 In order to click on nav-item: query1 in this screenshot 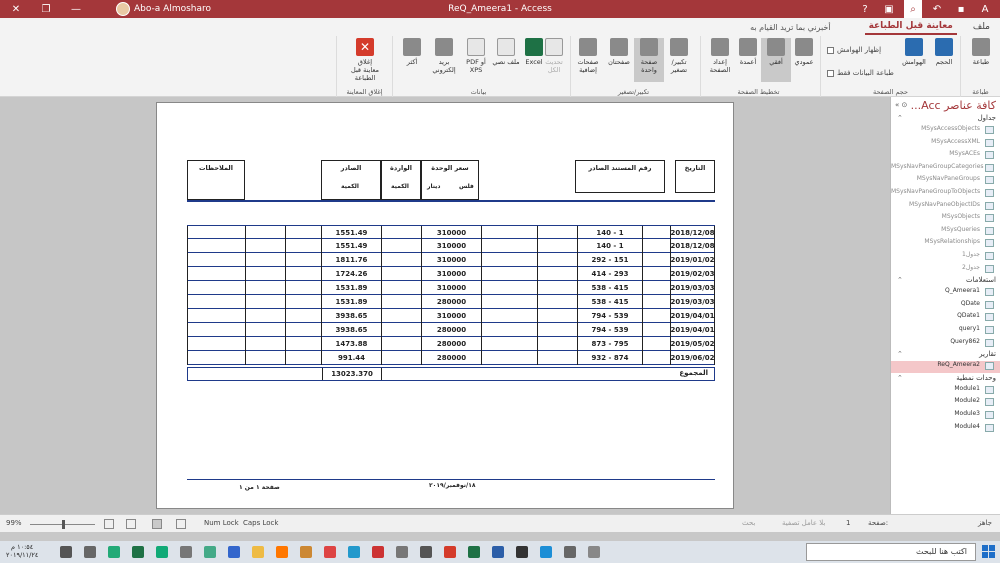, I will do `click(945, 331)`.